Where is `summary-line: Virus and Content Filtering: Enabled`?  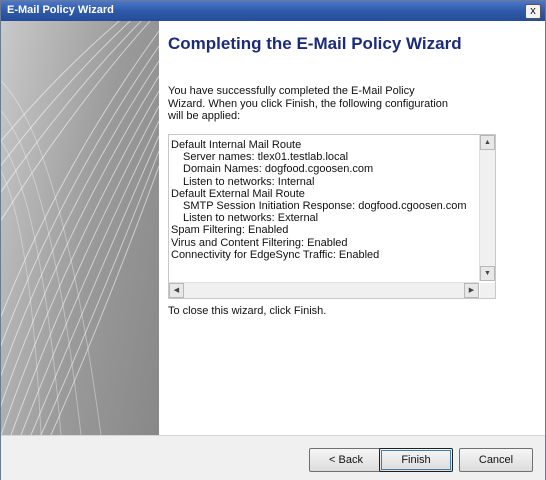 summary-line: Virus and Content Filtering: Enabled is located at coordinates (259, 242).